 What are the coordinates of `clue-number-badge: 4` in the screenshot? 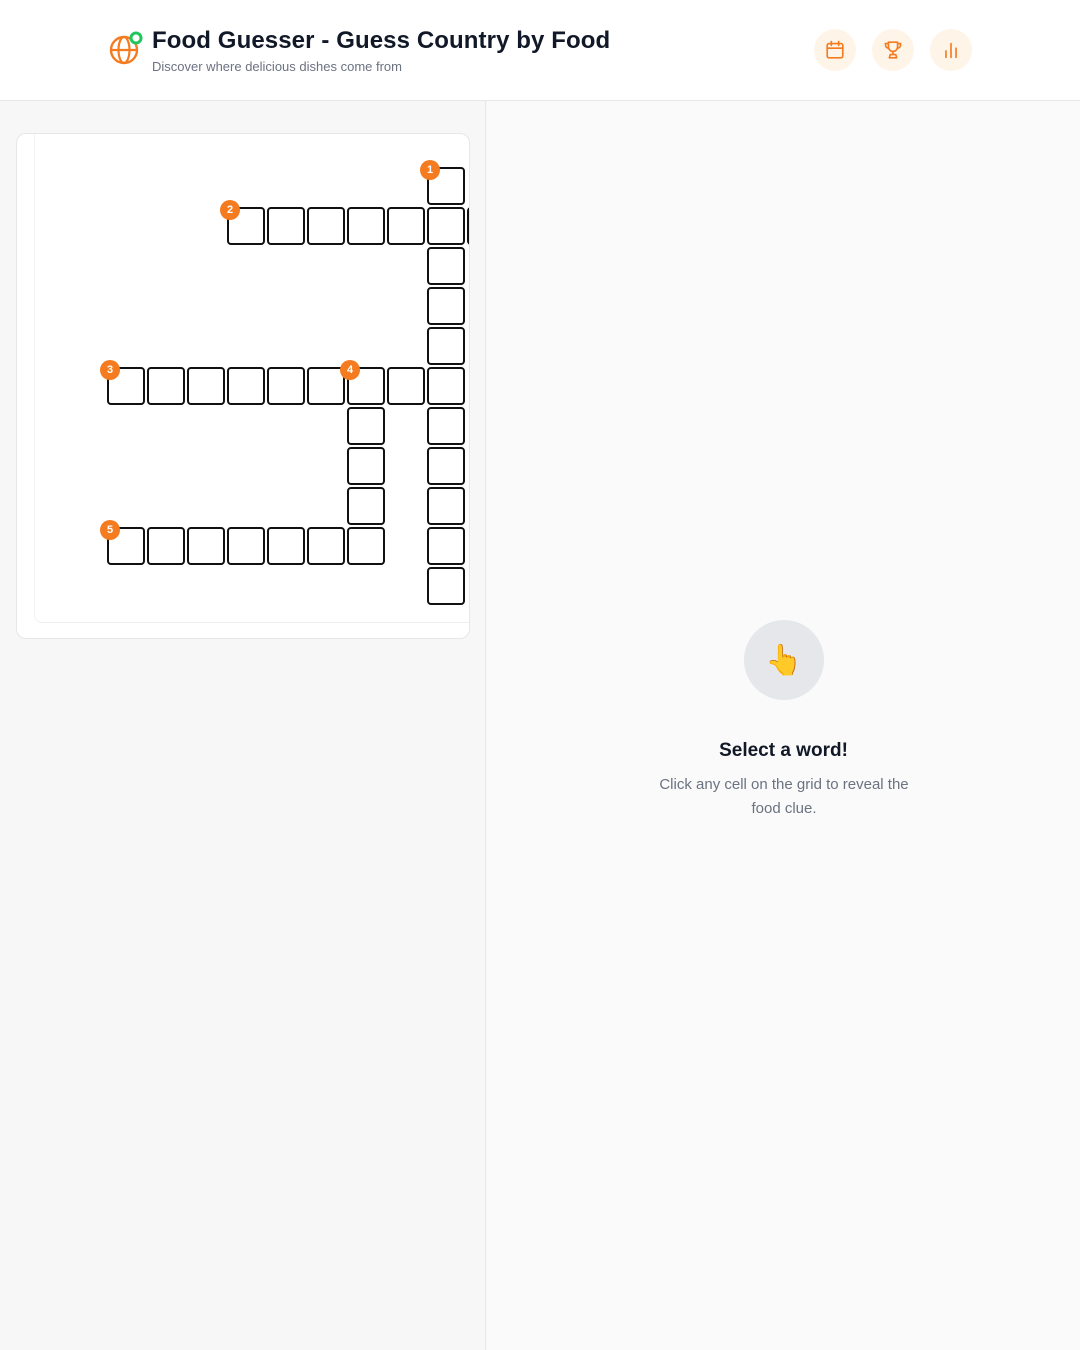 It's located at (350, 370).